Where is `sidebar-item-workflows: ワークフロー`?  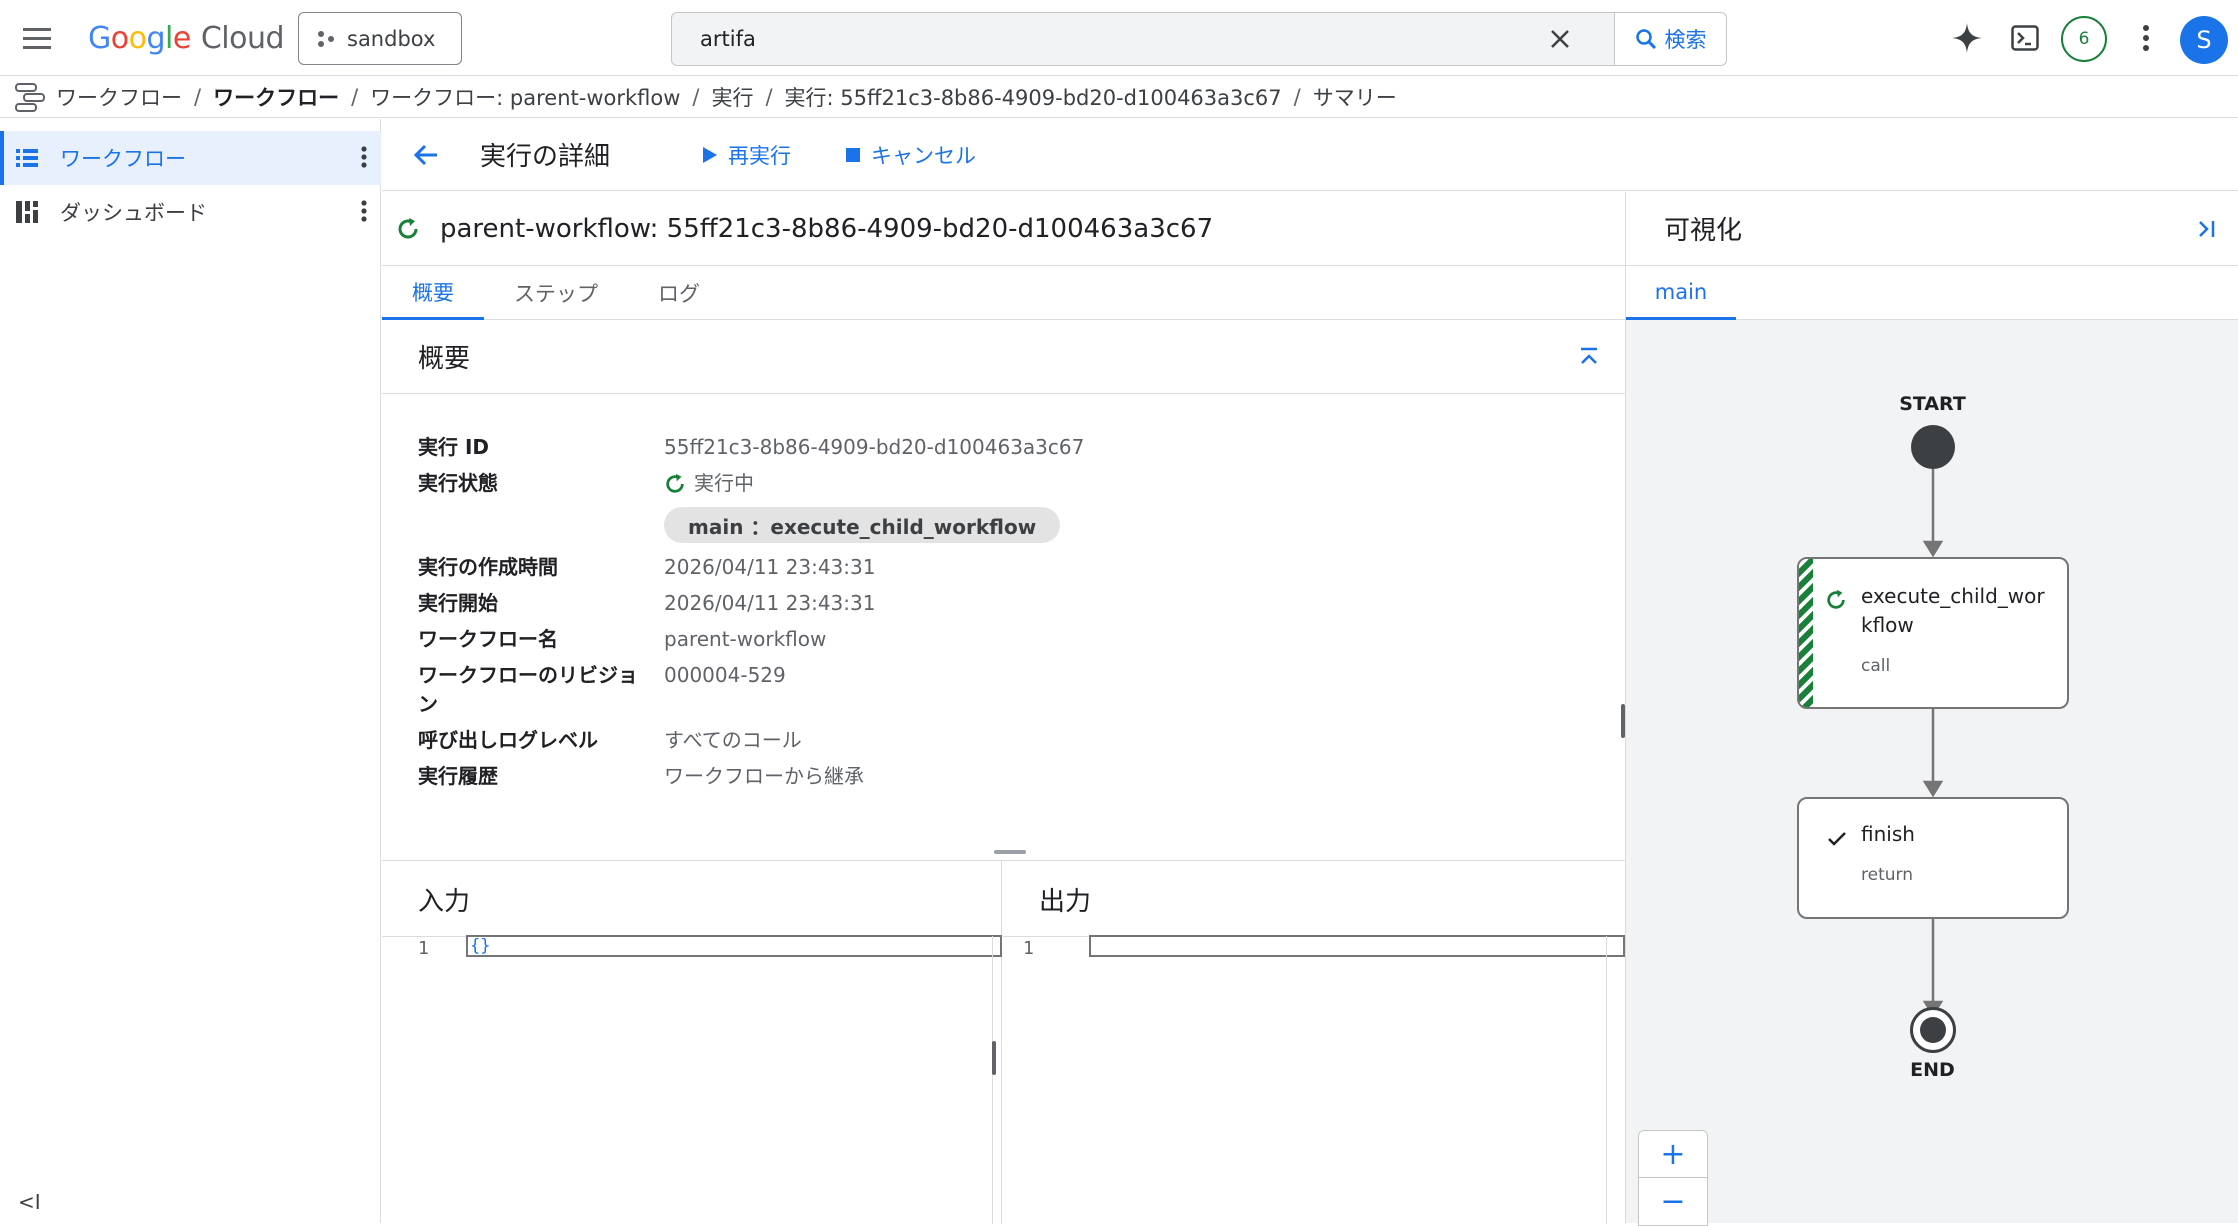 sidebar-item-workflows: ワークフロー is located at coordinates (190, 158).